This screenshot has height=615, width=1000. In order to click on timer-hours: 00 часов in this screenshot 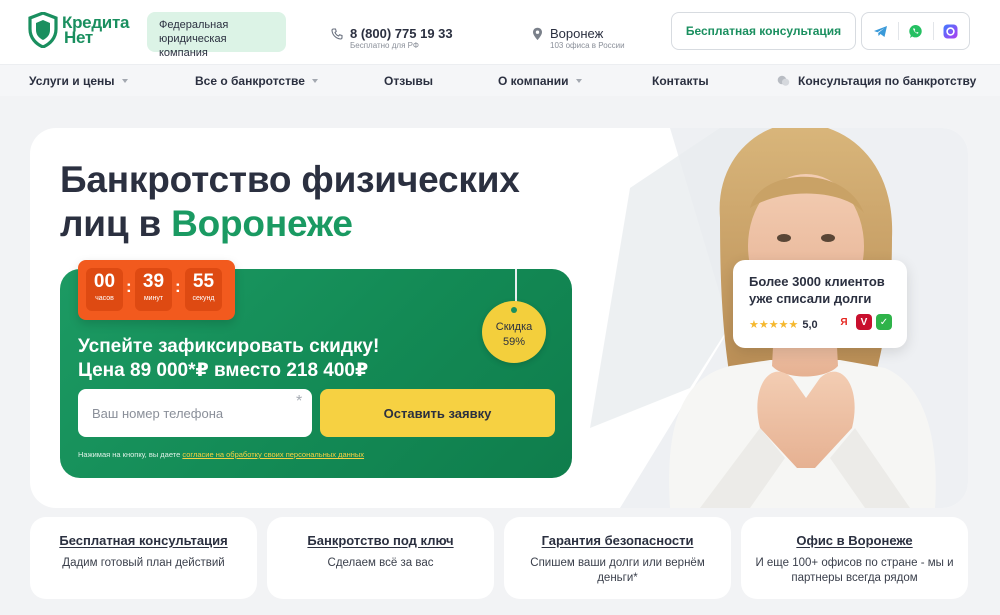, I will do `click(104, 289)`.